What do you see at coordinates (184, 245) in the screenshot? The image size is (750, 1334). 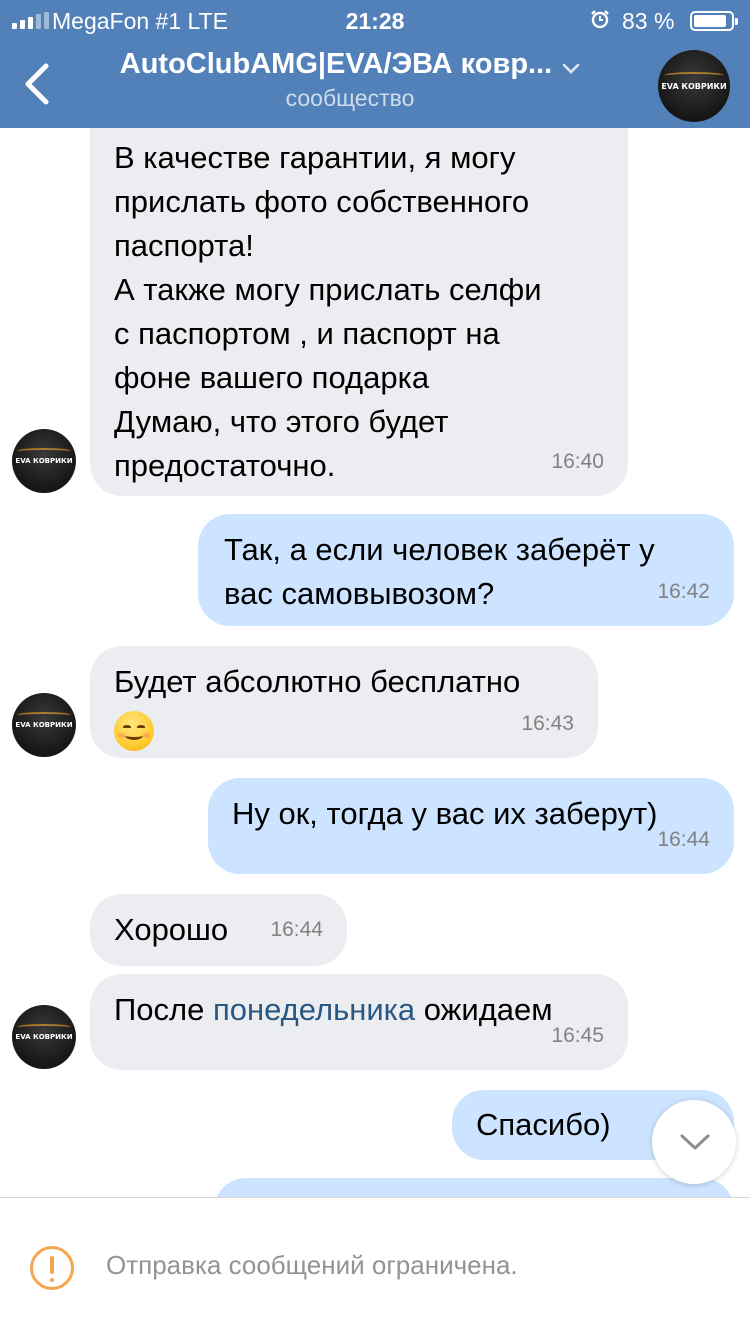 I see `message-text: паспорта!` at bounding box center [184, 245].